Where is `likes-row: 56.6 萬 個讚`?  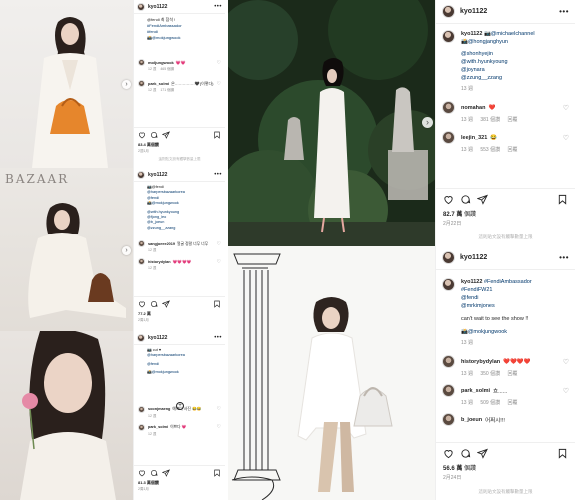
likes-row: 56.6 萬 個讚 is located at coordinates (505, 467).